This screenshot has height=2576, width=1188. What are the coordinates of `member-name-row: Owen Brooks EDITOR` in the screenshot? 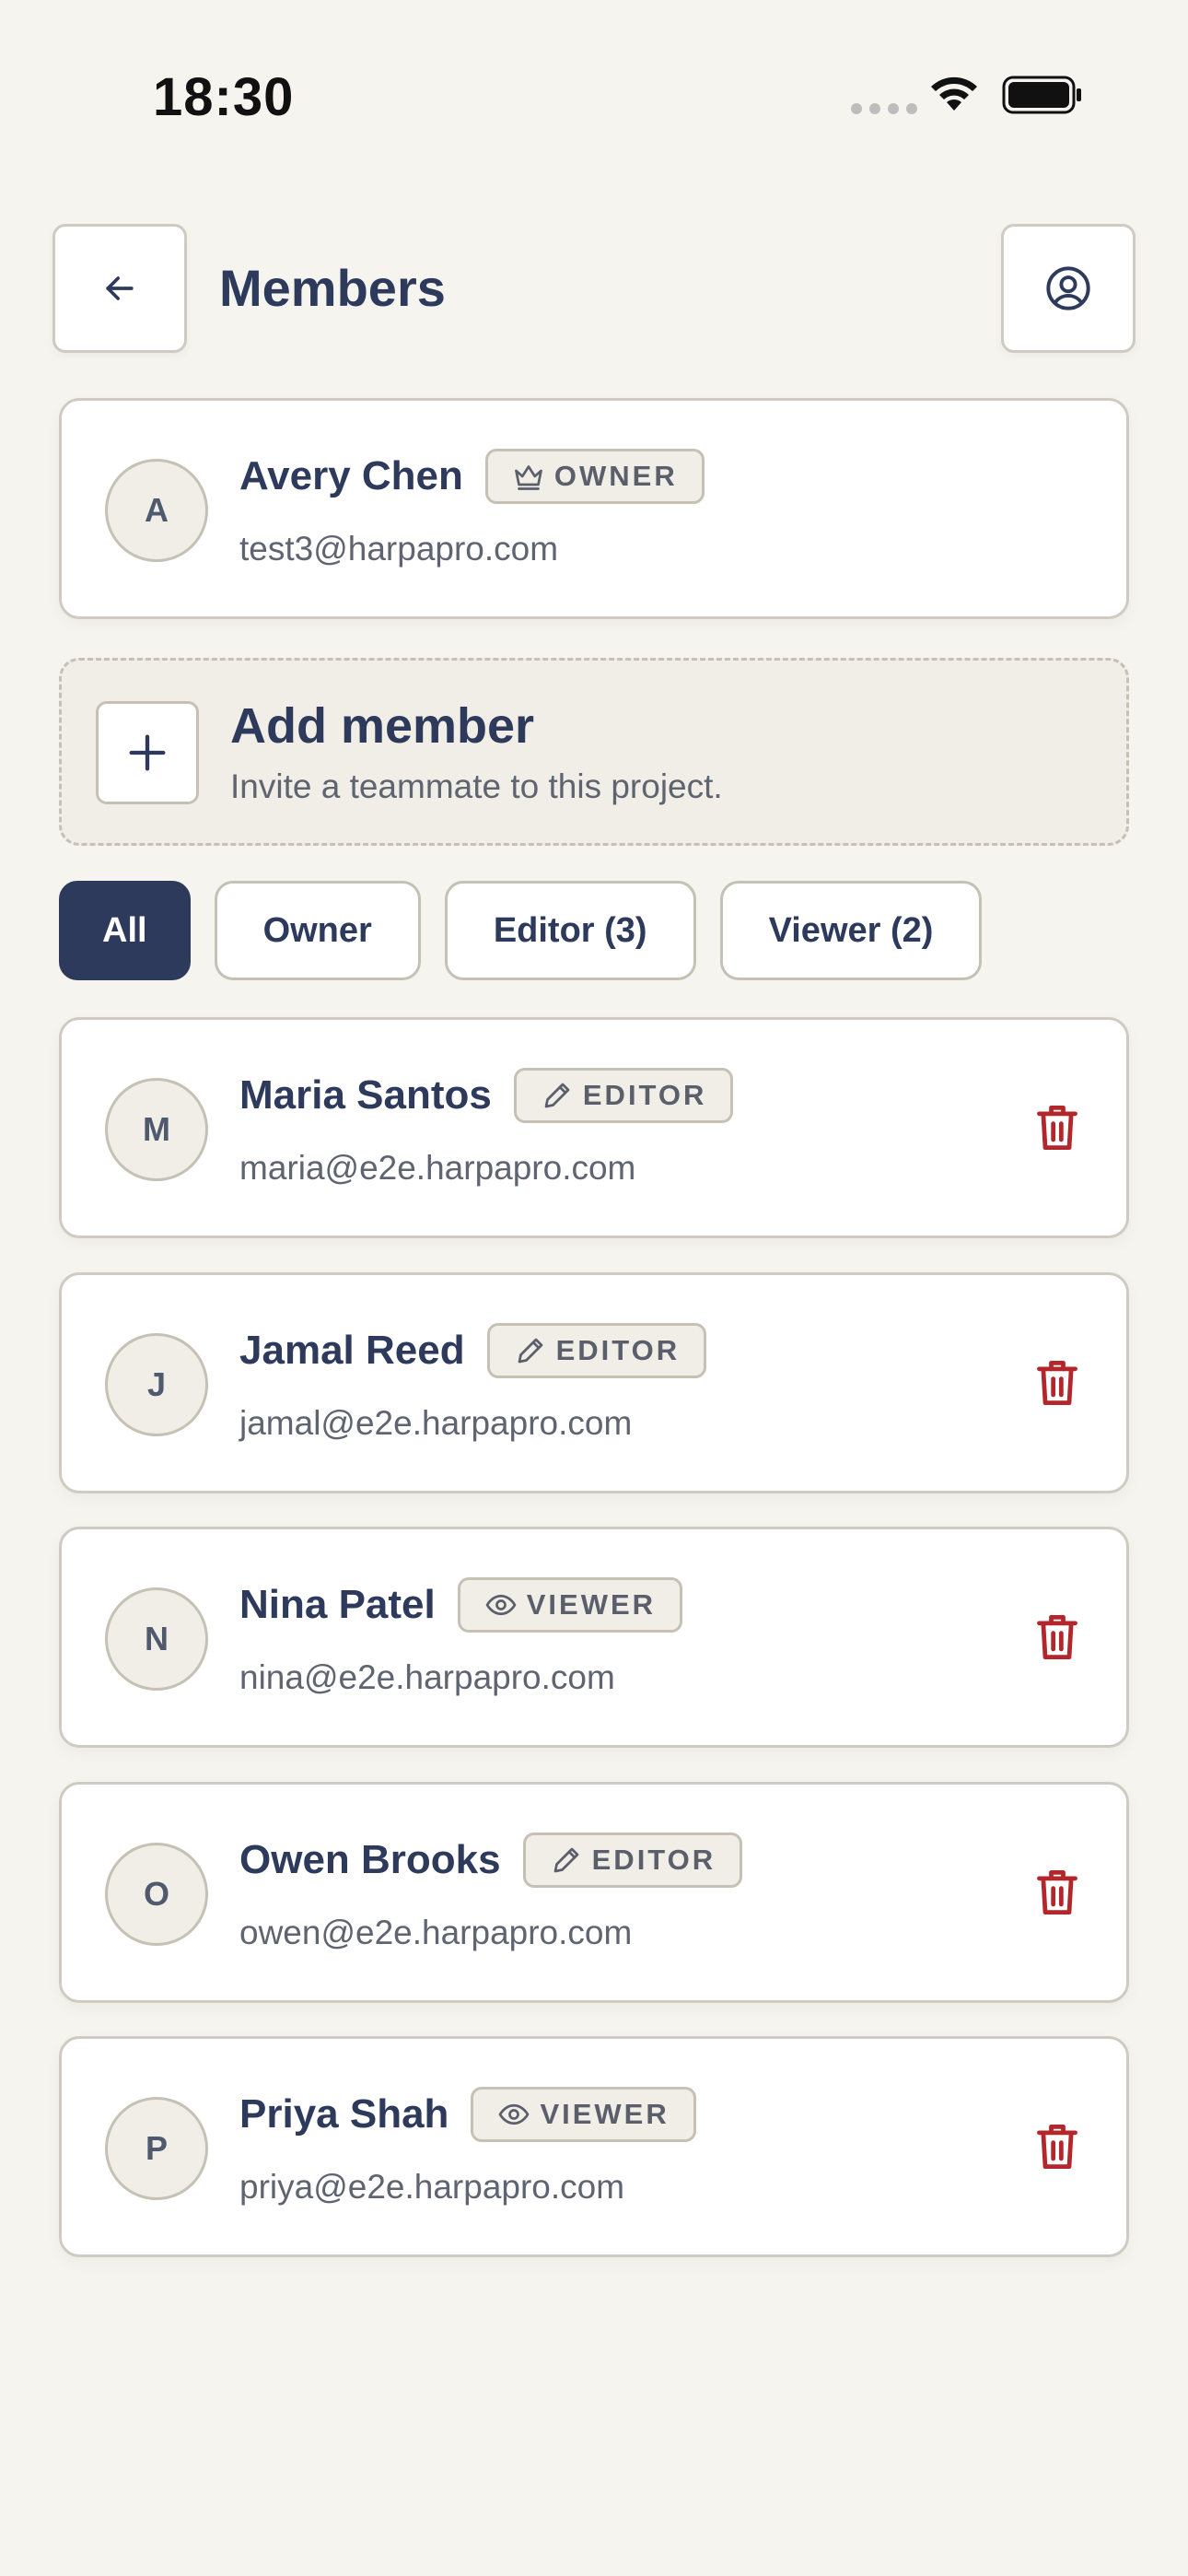 It's located at (491, 1860).